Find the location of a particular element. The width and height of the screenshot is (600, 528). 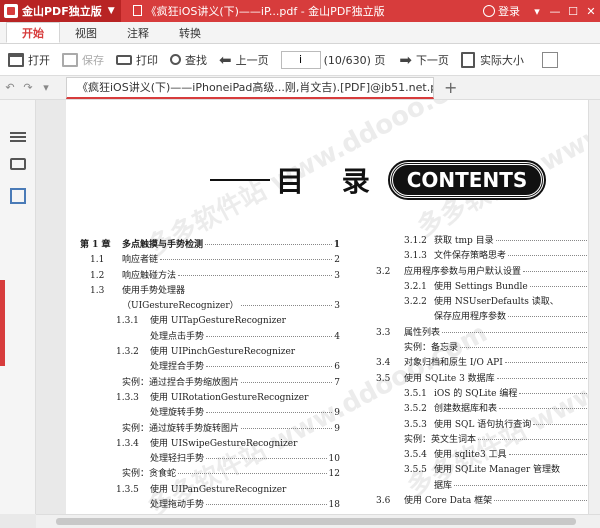

customize-icon: ▾ is located at coordinates (46, 87).